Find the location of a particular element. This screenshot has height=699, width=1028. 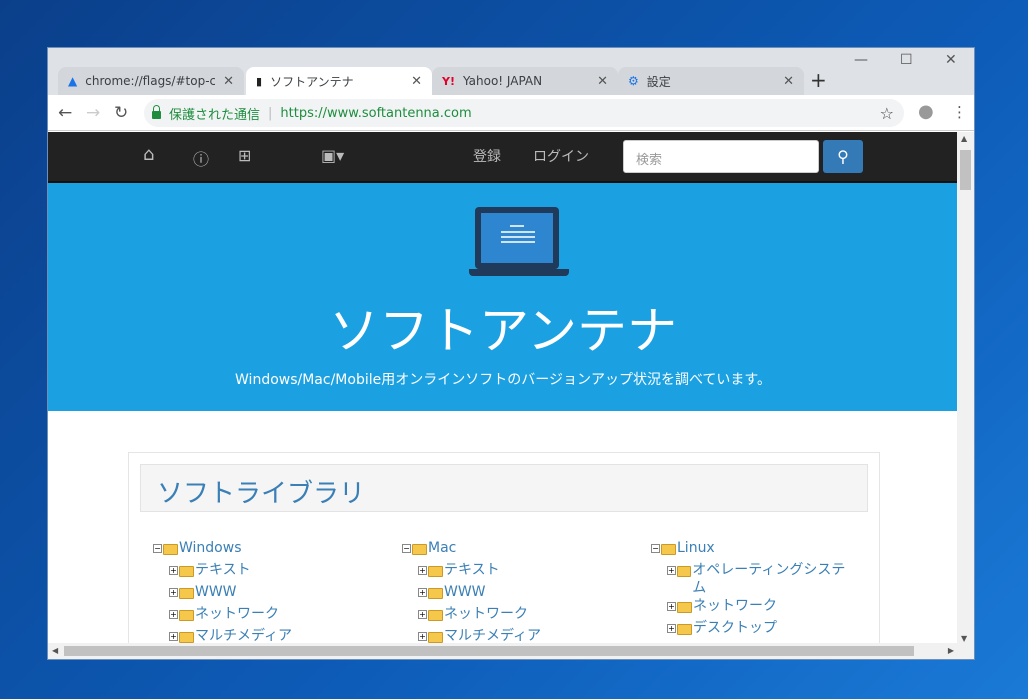

tree-root: − Windows is located at coordinates (222, 550).